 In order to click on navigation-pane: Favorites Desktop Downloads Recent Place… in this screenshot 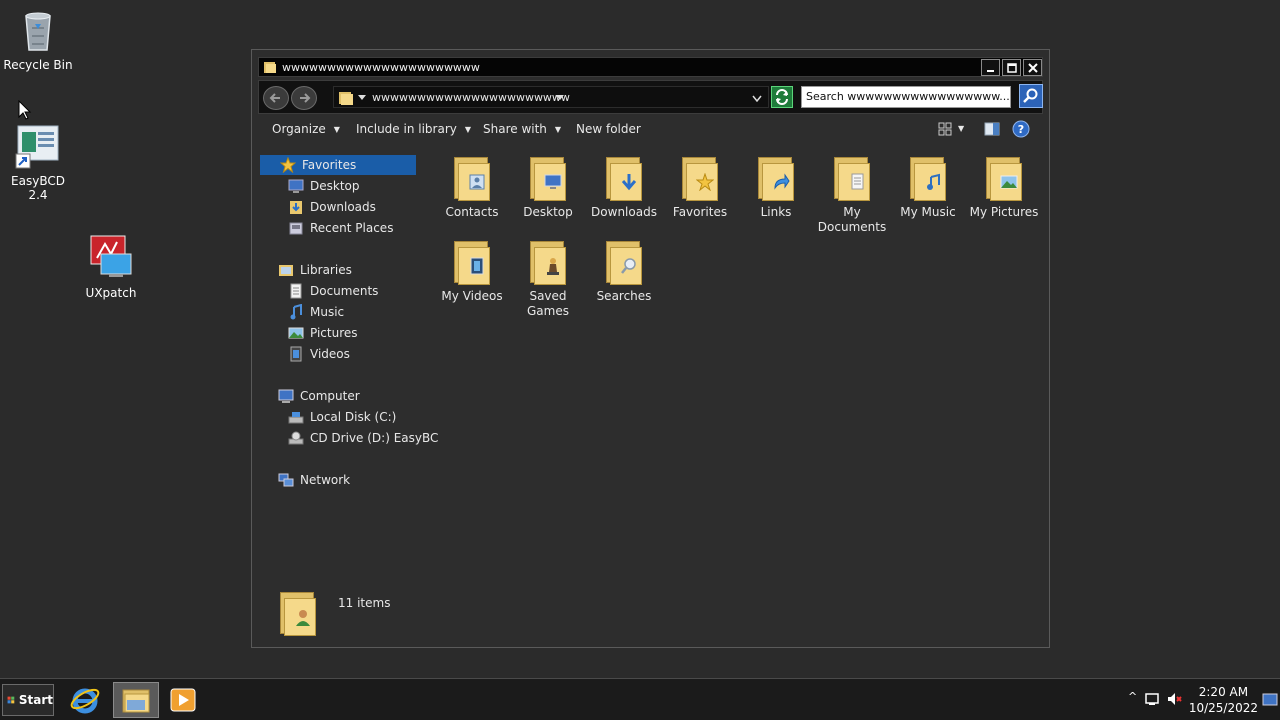, I will do `click(348, 322)`.